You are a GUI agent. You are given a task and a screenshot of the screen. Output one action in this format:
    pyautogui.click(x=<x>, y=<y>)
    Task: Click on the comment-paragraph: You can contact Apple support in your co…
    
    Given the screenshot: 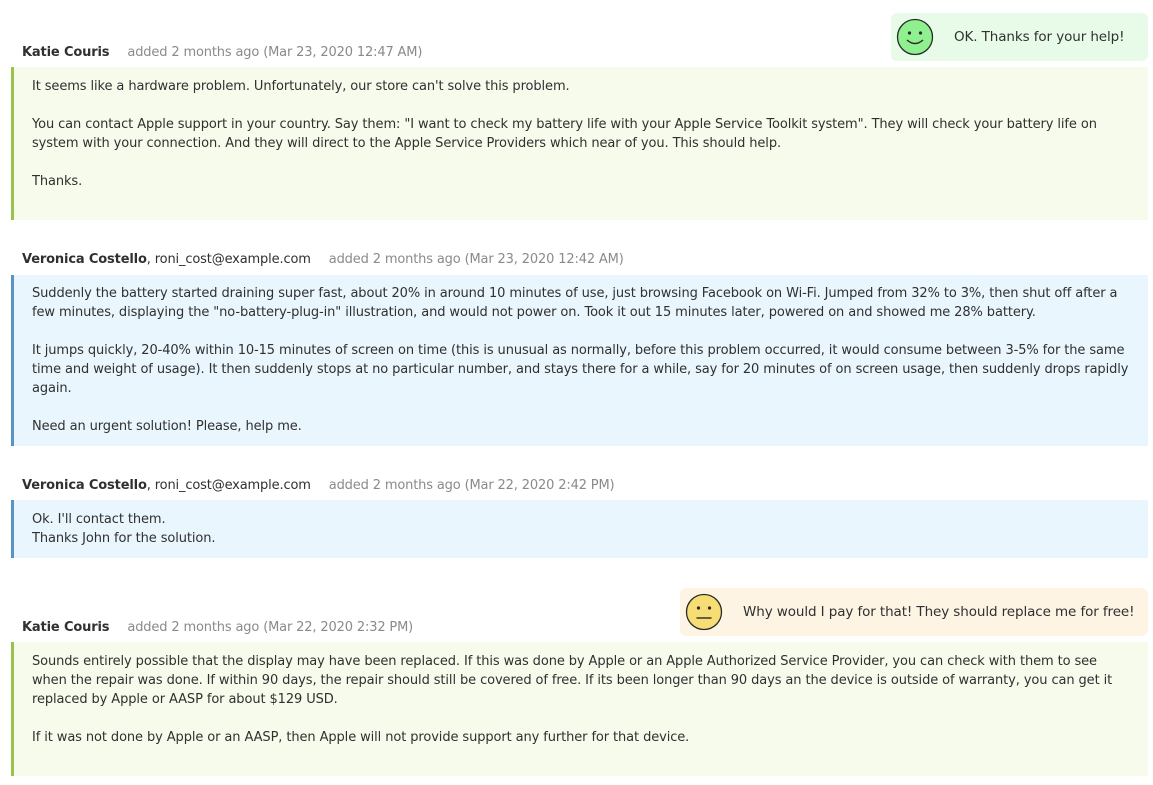 What is the action you would take?
    pyautogui.click(x=564, y=134)
    